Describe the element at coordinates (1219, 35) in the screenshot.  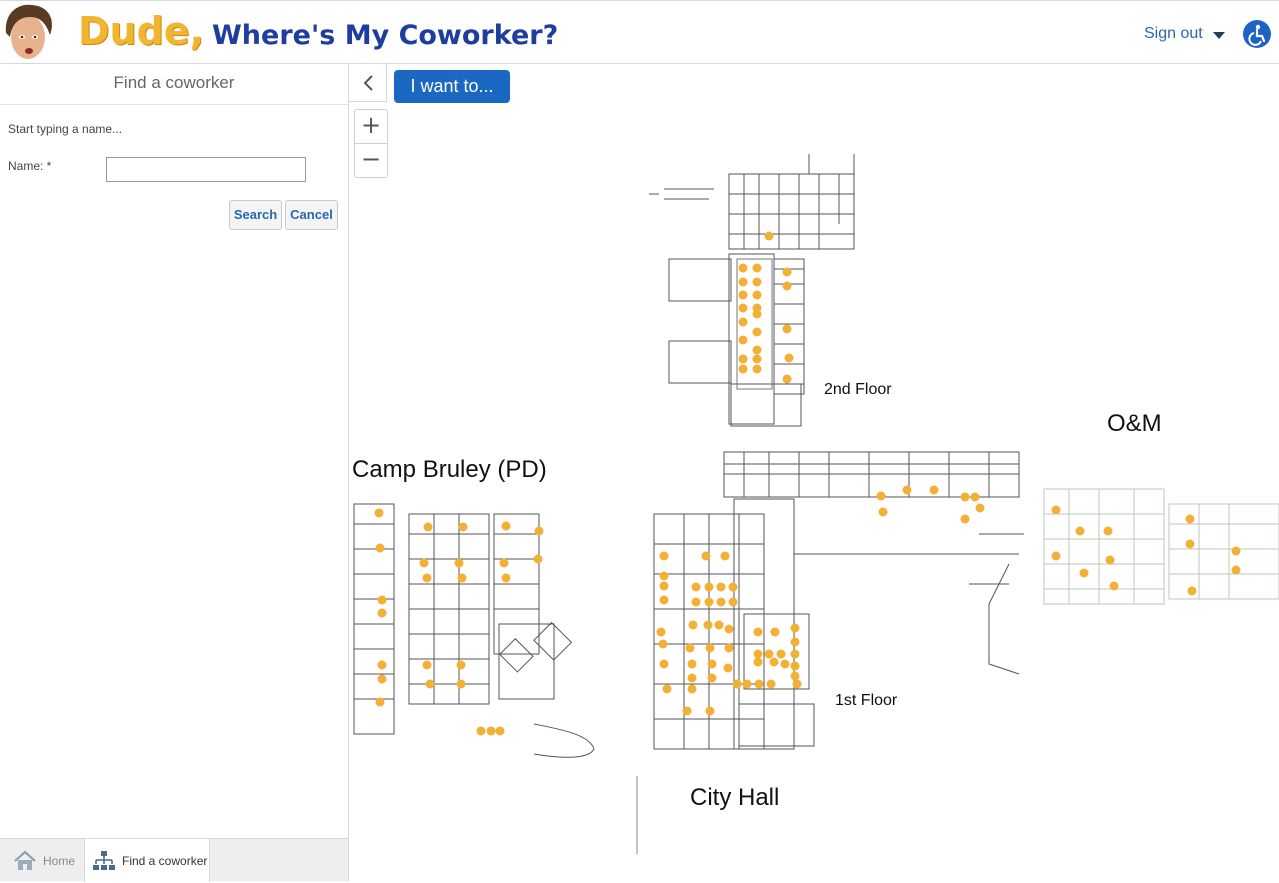
I see `chevron-down-icon` at that location.